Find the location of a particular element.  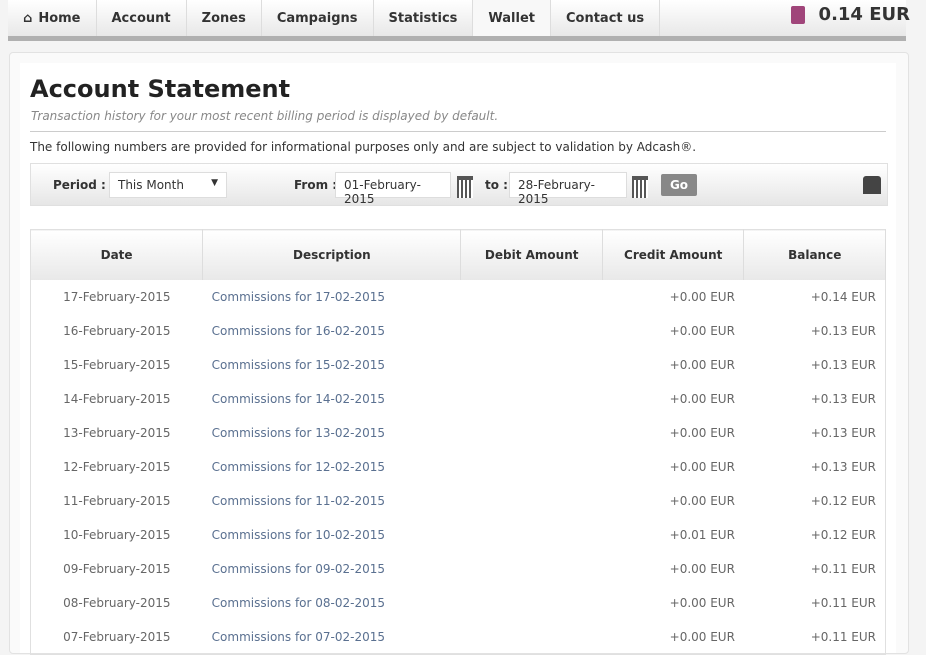

nav-label: Statistics is located at coordinates (423, 18).